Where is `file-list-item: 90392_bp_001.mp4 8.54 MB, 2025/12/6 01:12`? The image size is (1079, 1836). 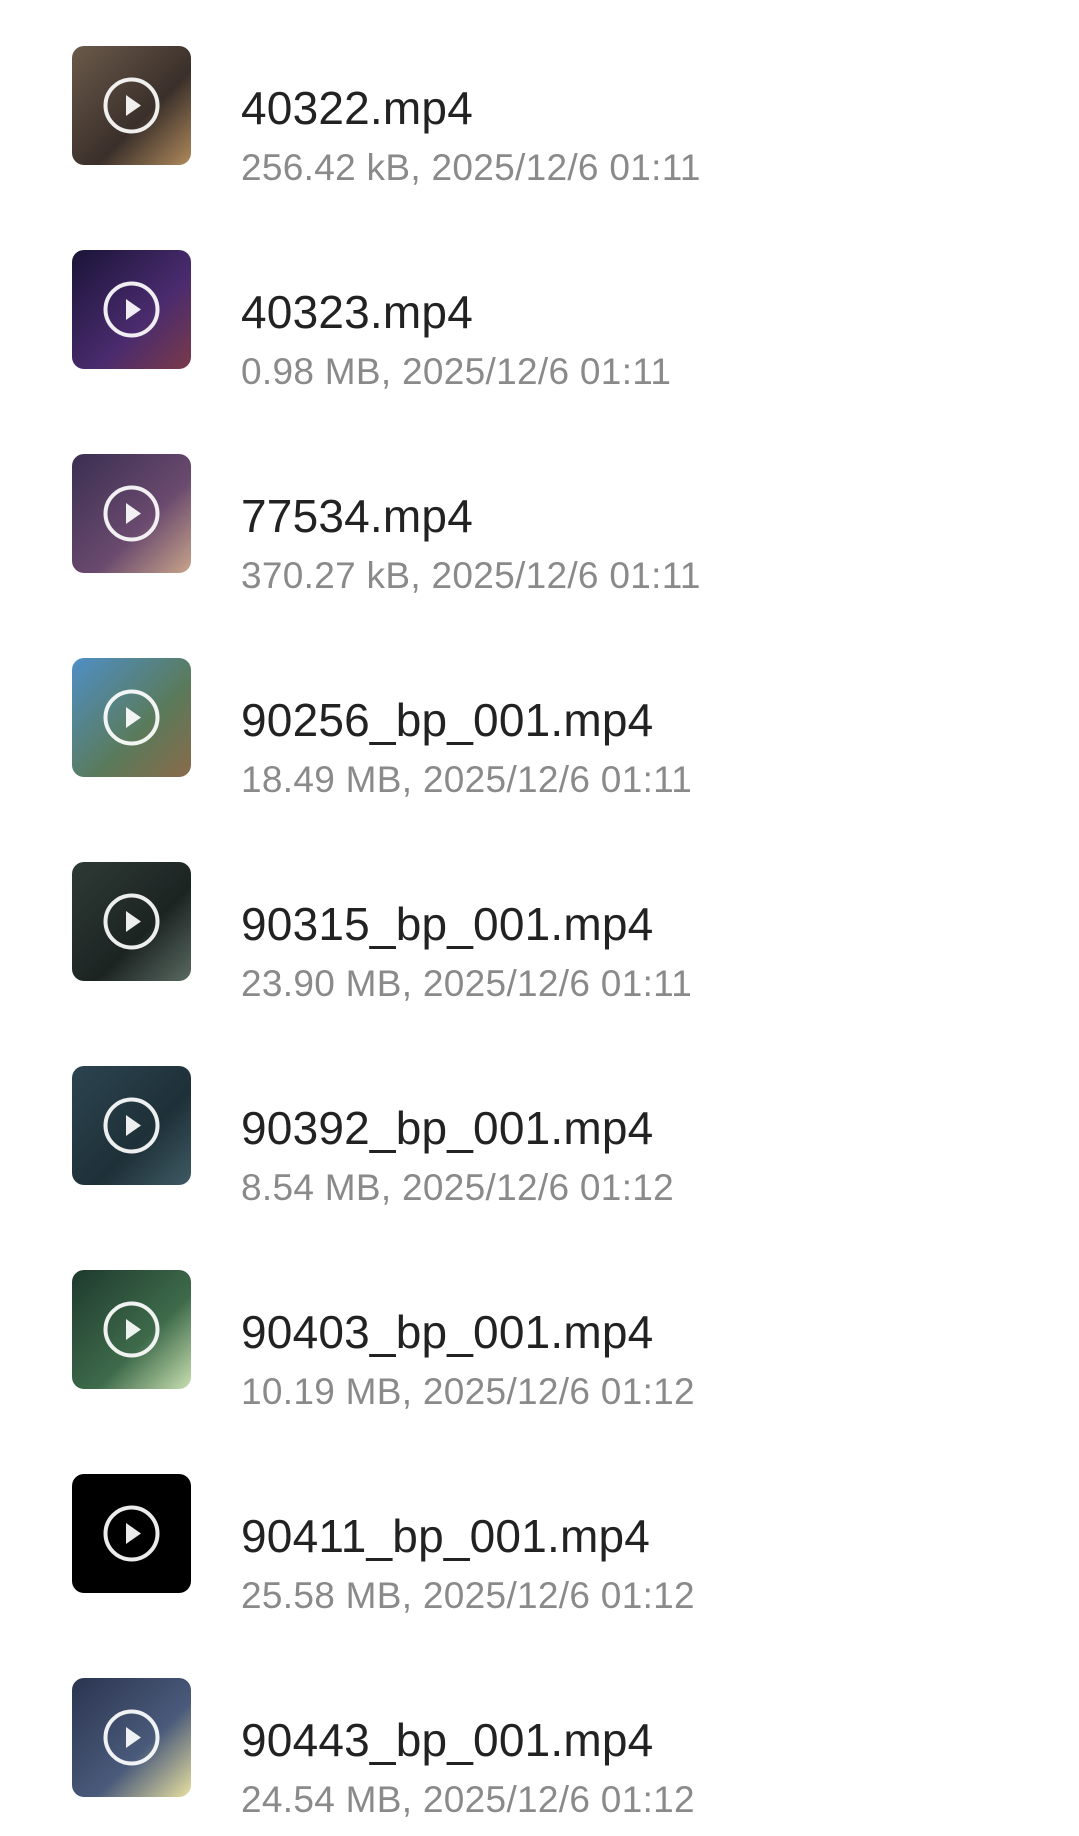
file-list-item: 90392_bp_001.mp4 8.54 MB, 2025/12/6 01:12 is located at coordinates (539, 1122).